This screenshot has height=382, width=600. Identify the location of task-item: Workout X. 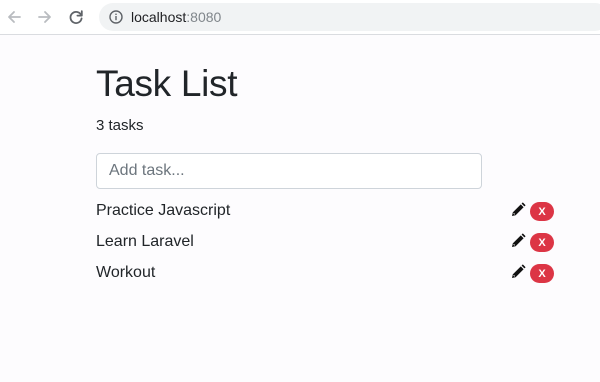
(326, 276).